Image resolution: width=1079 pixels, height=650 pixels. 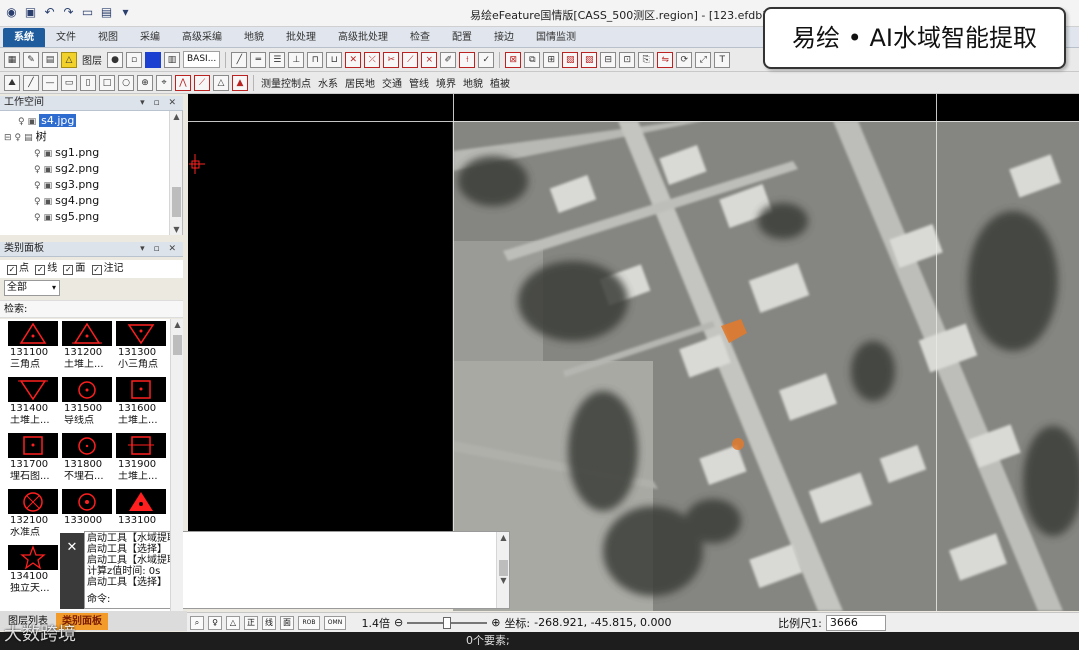 What do you see at coordinates (296, 59) in the screenshot?
I see `measure-icon: ⊥` at bounding box center [296, 59].